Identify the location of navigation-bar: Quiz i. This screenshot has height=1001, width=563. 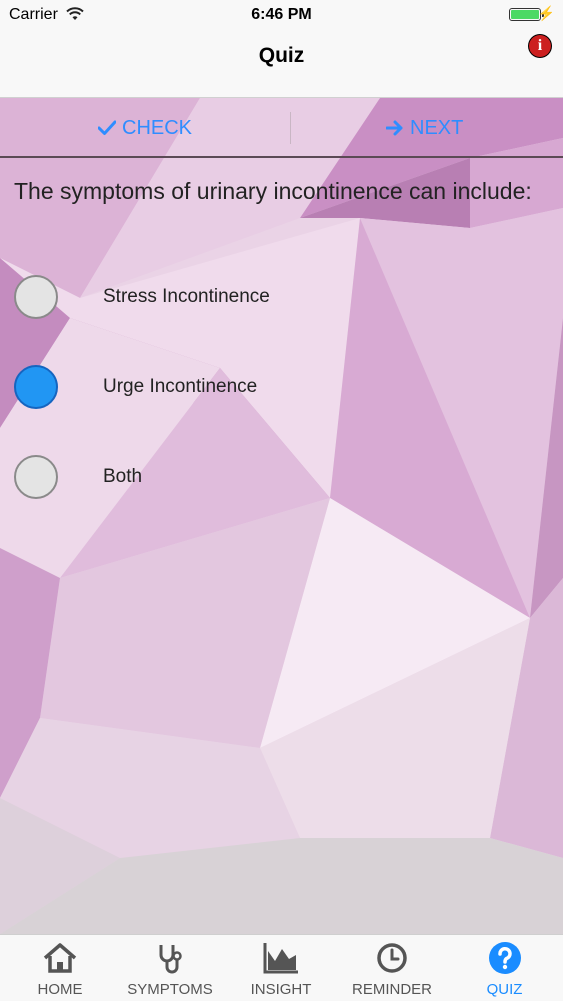
(281, 64).